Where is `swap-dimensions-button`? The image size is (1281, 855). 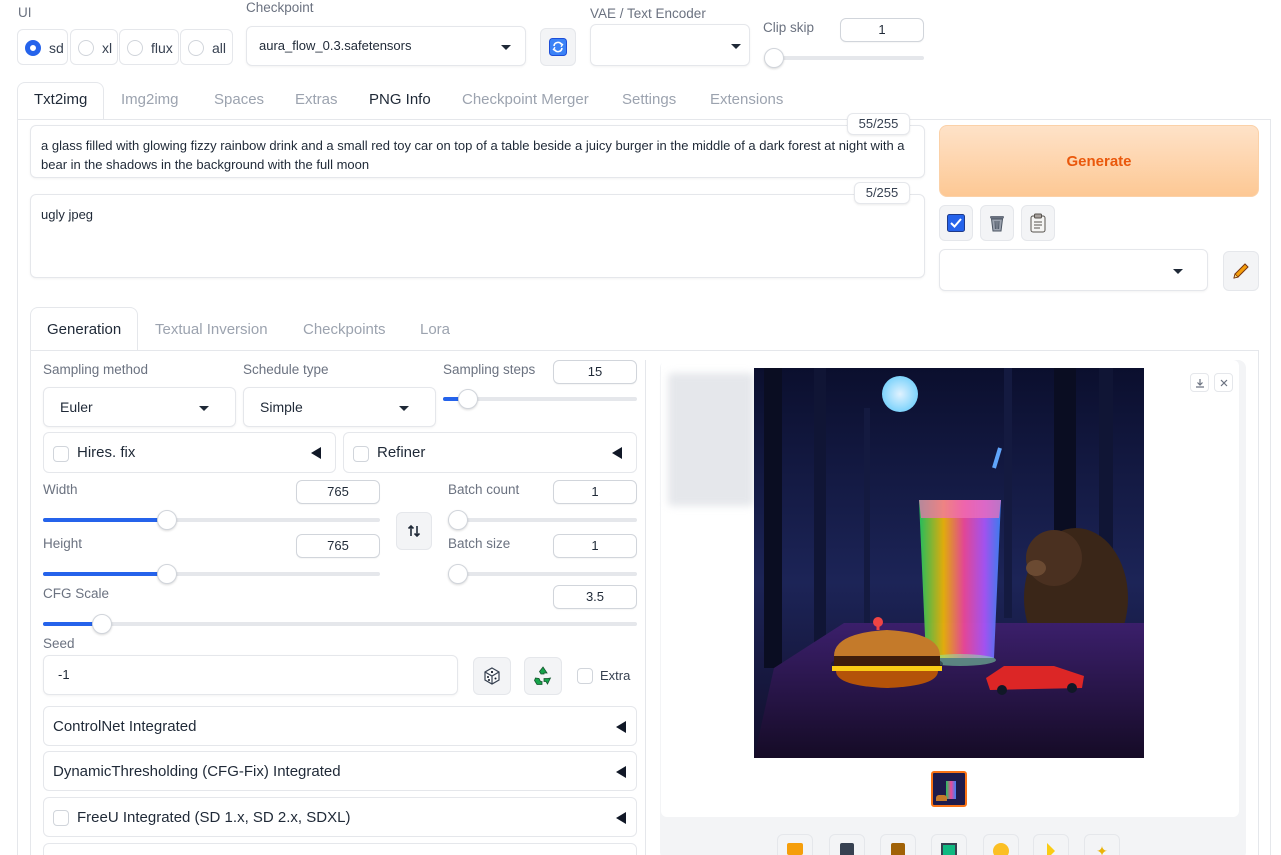 swap-dimensions-button is located at coordinates (414, 531).